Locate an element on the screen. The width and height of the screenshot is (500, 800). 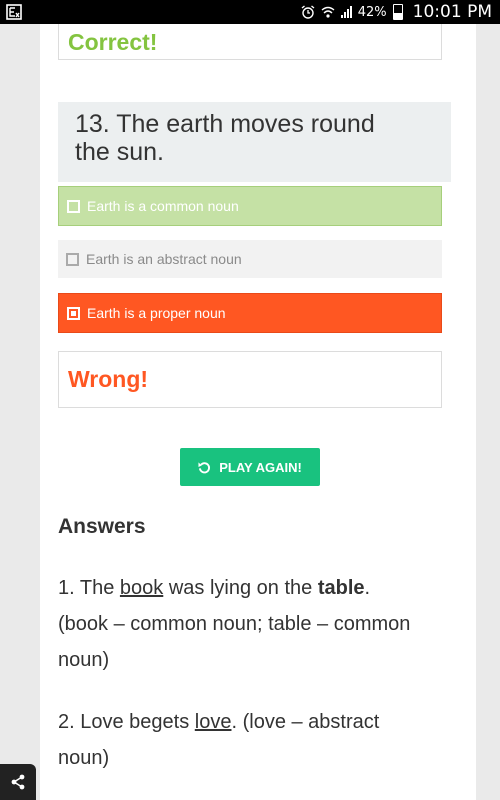
share-button is located at coordinates (18, 782).